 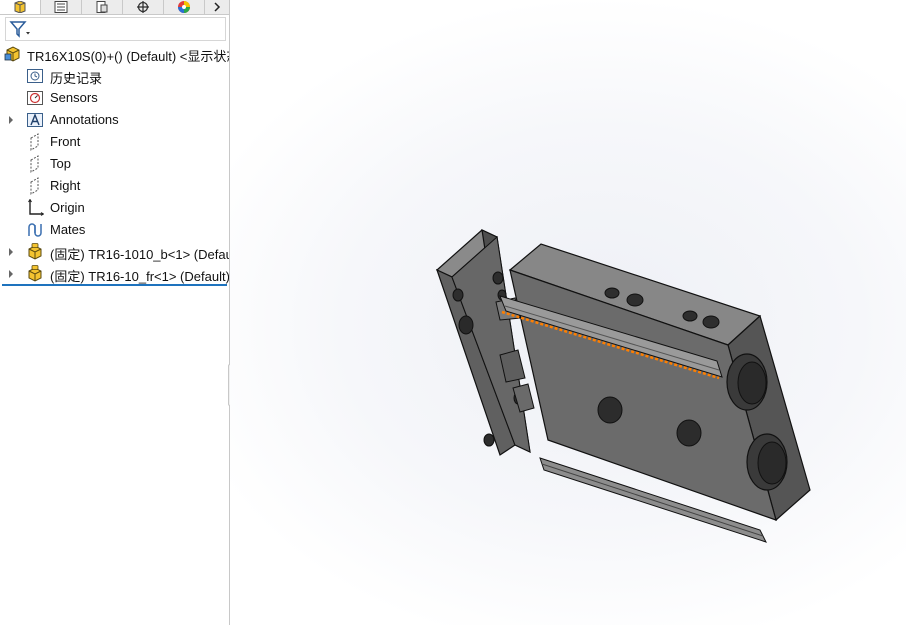 I want to click on tree-item-origin: Origin, so click(x=114, y=208).